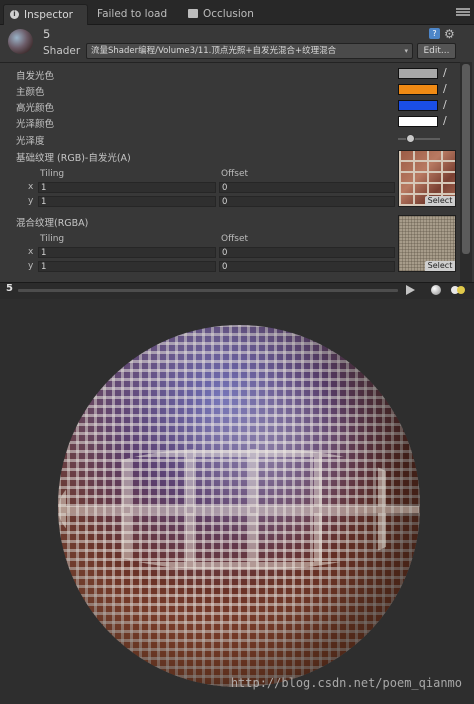  I want to click on shininess-slider-knob, so click(411, 138).